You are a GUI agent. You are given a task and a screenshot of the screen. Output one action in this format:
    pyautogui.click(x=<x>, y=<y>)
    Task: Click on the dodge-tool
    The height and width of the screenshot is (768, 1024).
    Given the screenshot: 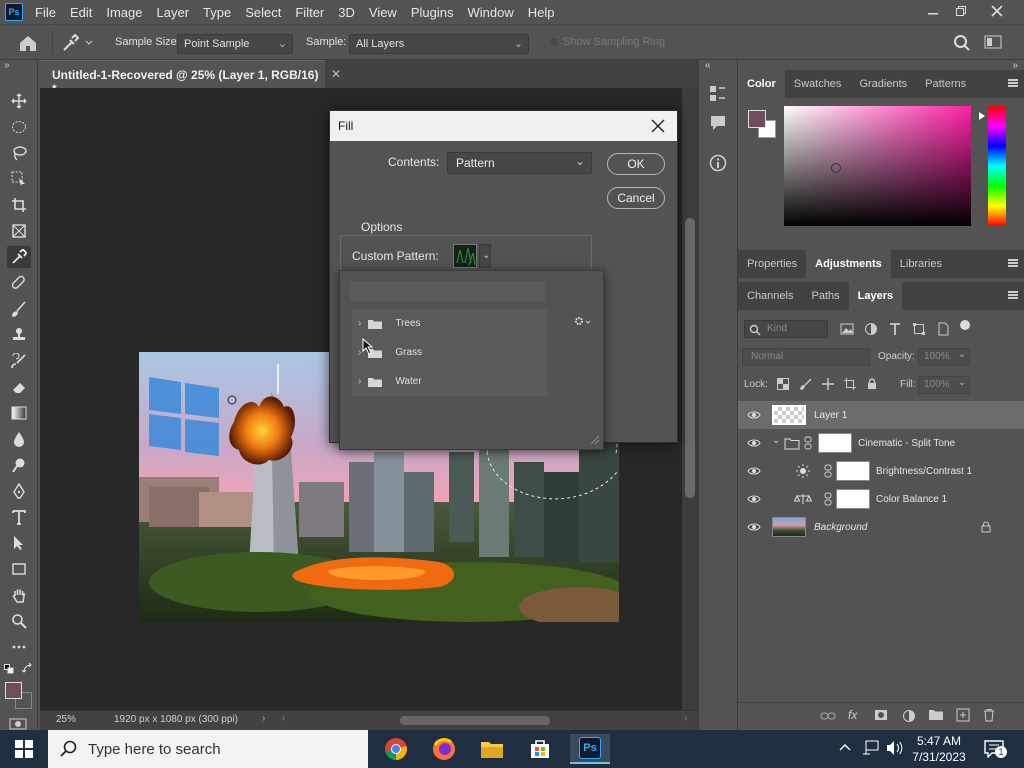 What is the action you would take?
    pyautogui.click(x=19, y=465)
    